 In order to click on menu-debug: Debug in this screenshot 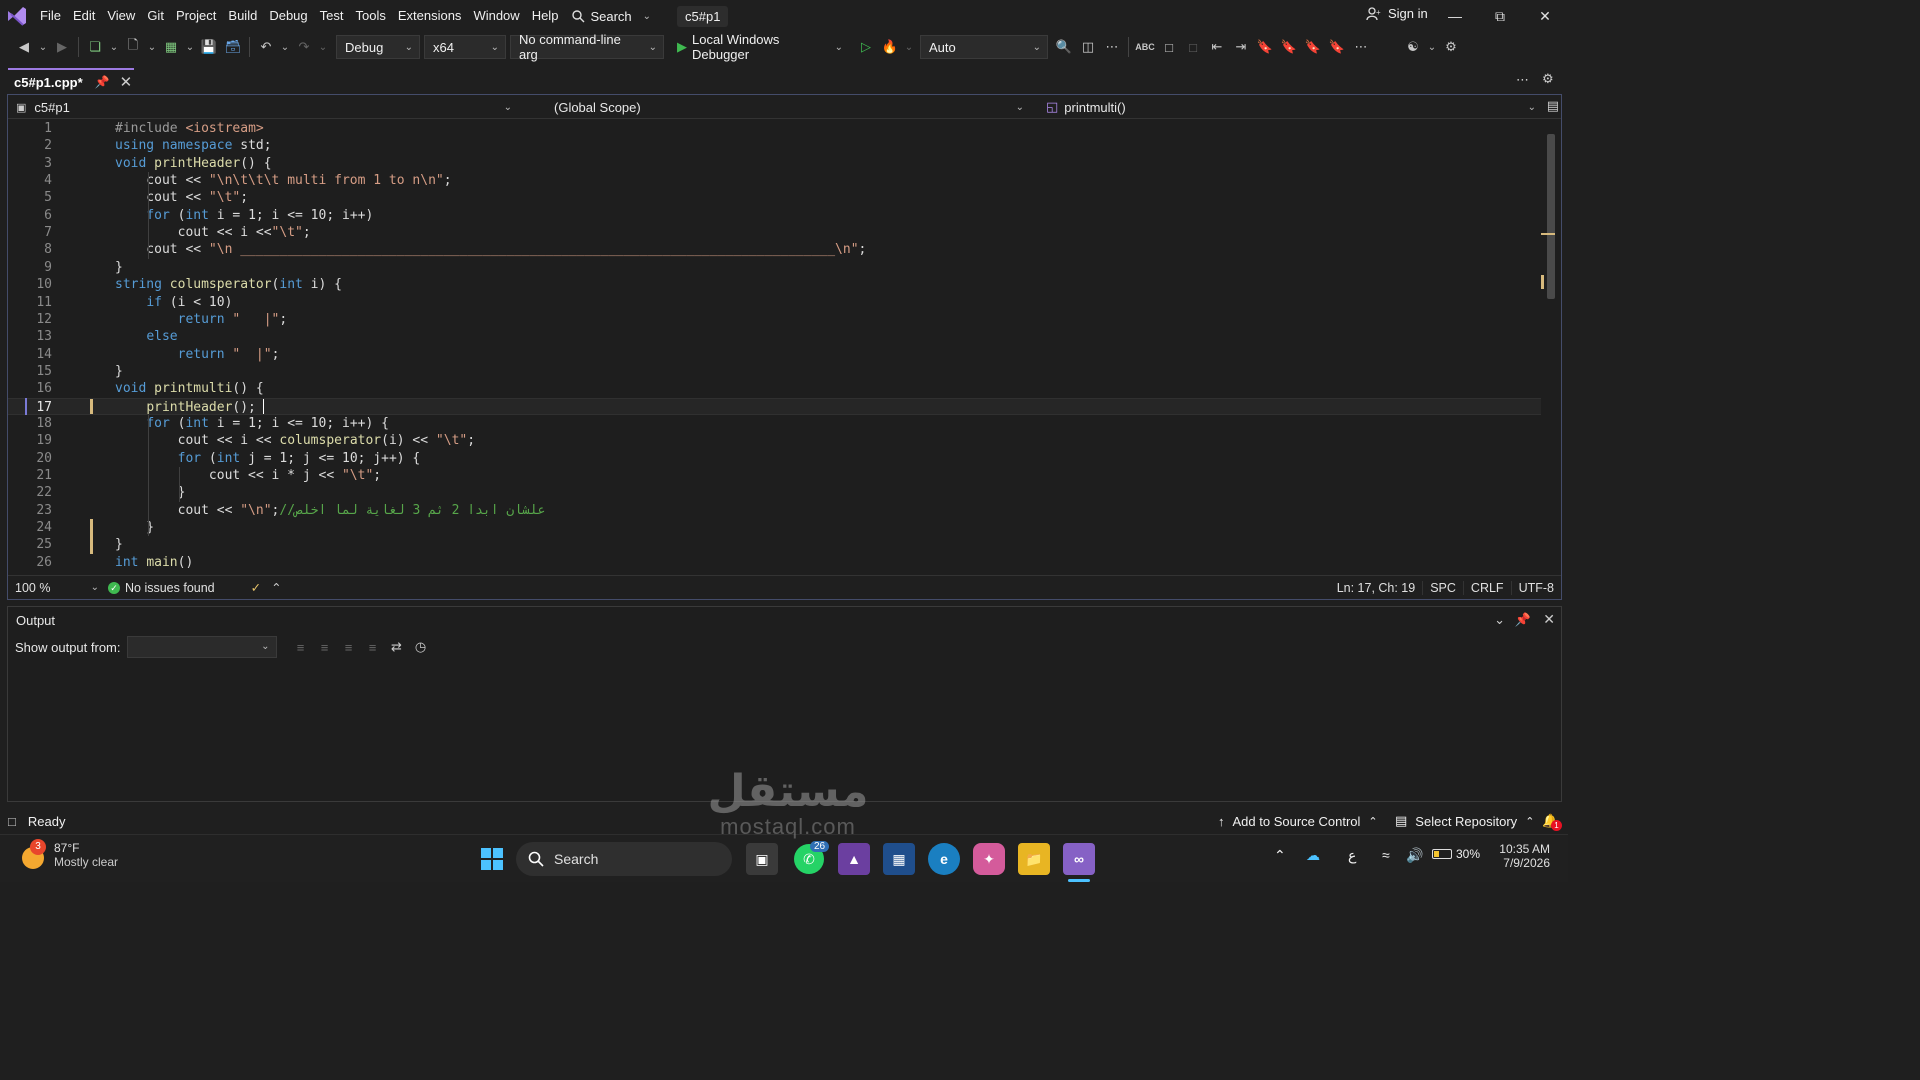, I will do `click(288, 16)`.